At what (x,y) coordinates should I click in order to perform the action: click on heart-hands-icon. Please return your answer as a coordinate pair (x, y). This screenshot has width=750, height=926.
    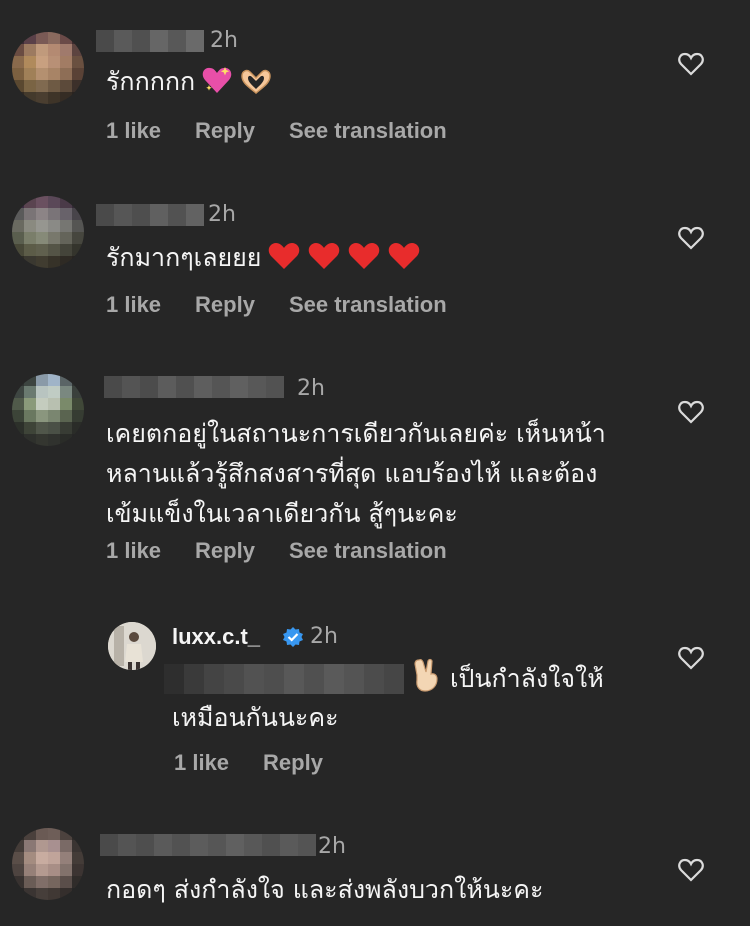
    Looking at the image, I should click on (256, 87).